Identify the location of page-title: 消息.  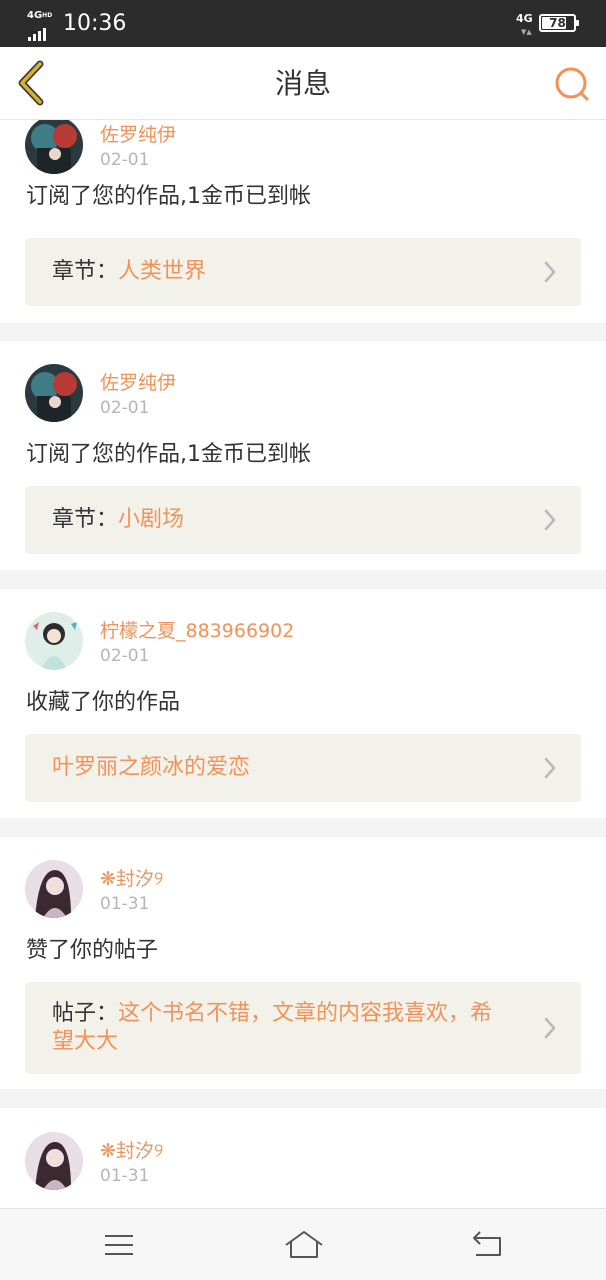
(302, 83).